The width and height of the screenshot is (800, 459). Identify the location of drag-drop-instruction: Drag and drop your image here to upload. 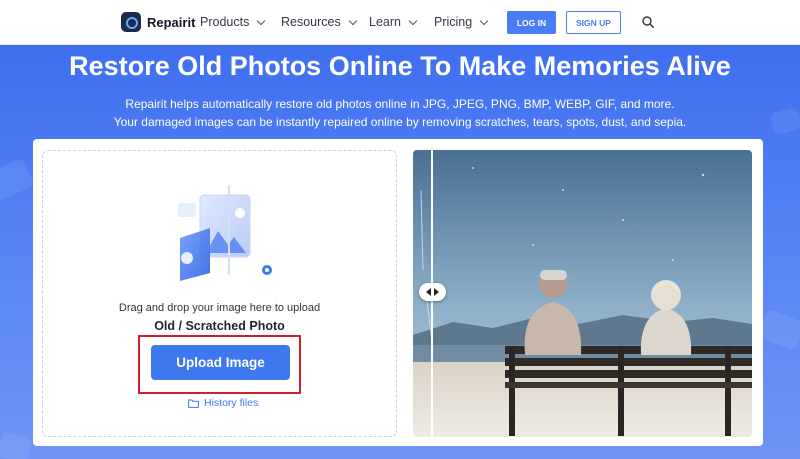
(219, 308).